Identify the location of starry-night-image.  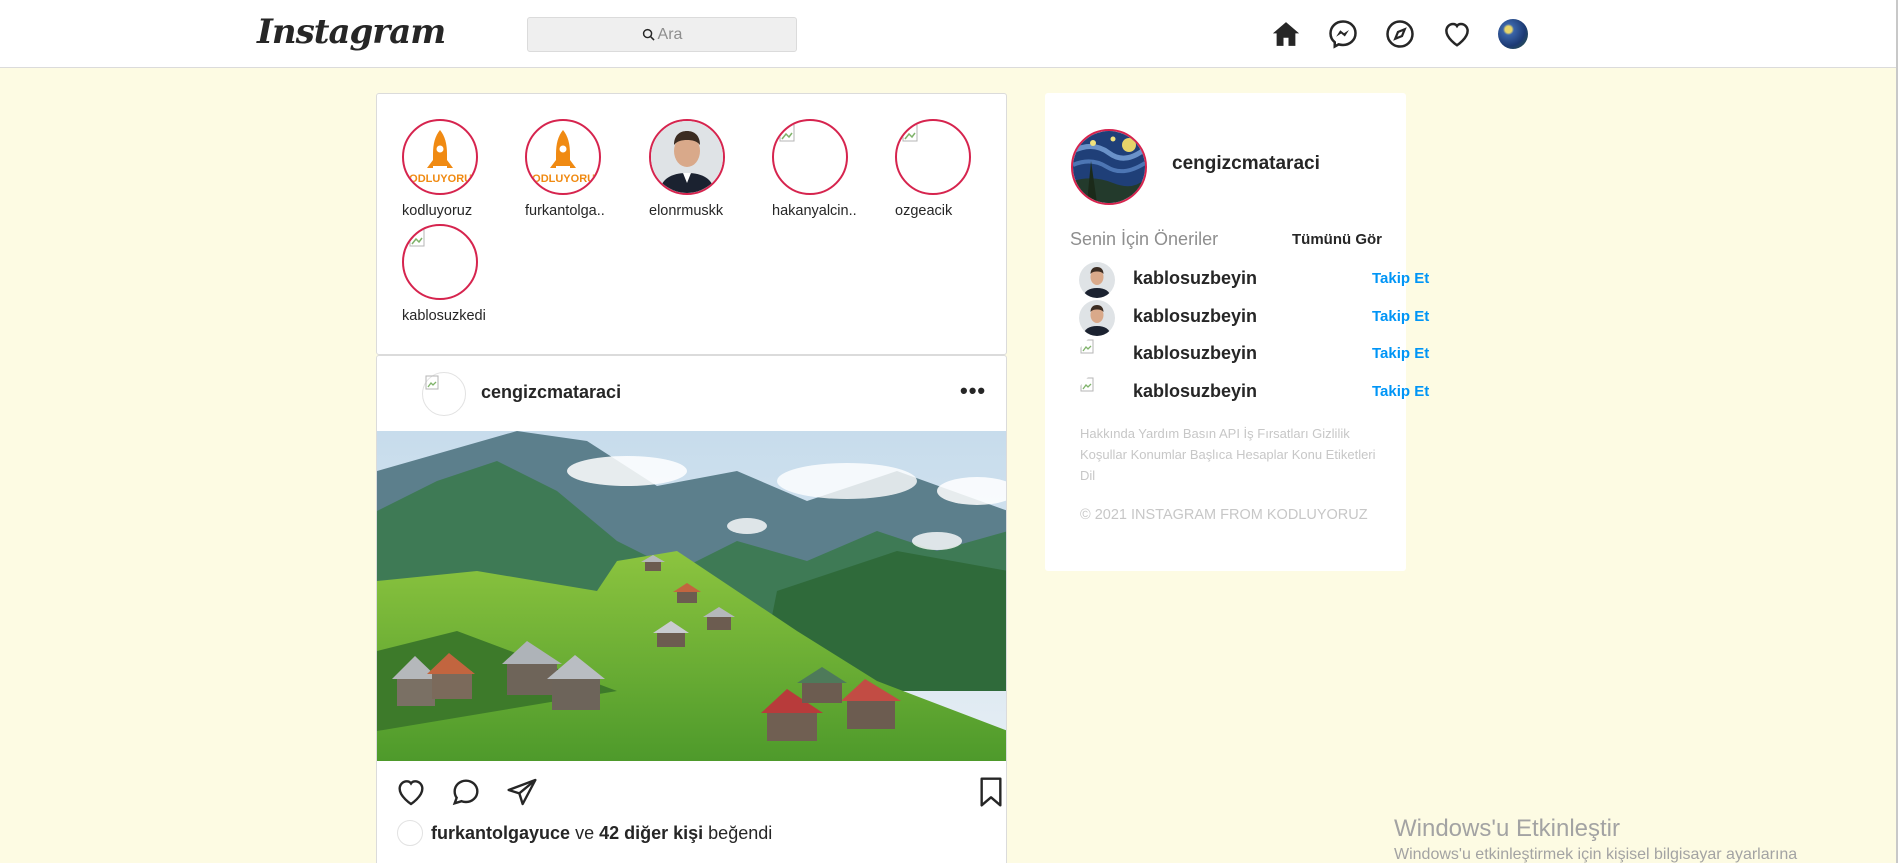
(1109, 167).